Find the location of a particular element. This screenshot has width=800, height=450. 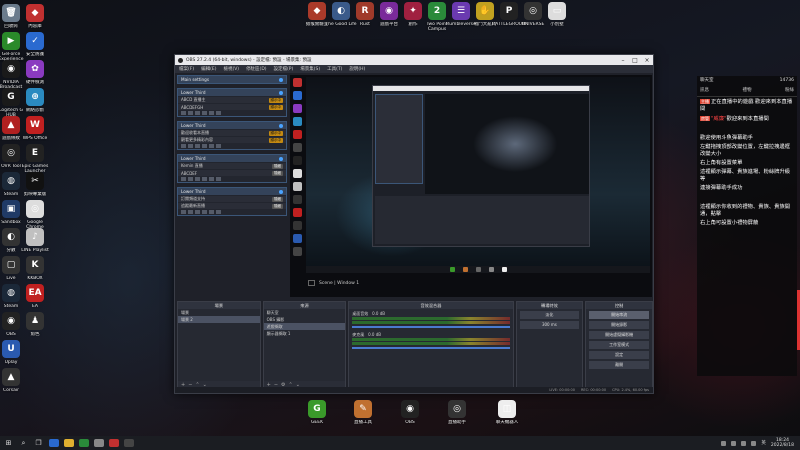

scene-item: 場景 is located at coordinates (219, 312).